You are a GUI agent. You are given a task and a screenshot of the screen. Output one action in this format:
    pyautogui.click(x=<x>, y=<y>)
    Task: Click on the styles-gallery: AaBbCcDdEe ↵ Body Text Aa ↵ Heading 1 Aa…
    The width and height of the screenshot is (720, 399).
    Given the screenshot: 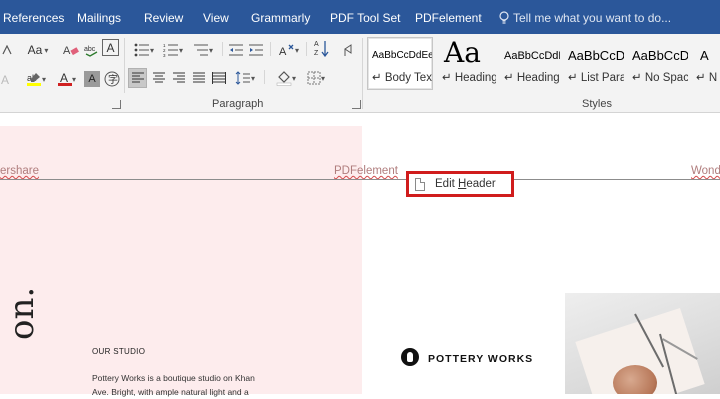 What is the action you would take?
    pyautogui.click(x=543, y=64)
    